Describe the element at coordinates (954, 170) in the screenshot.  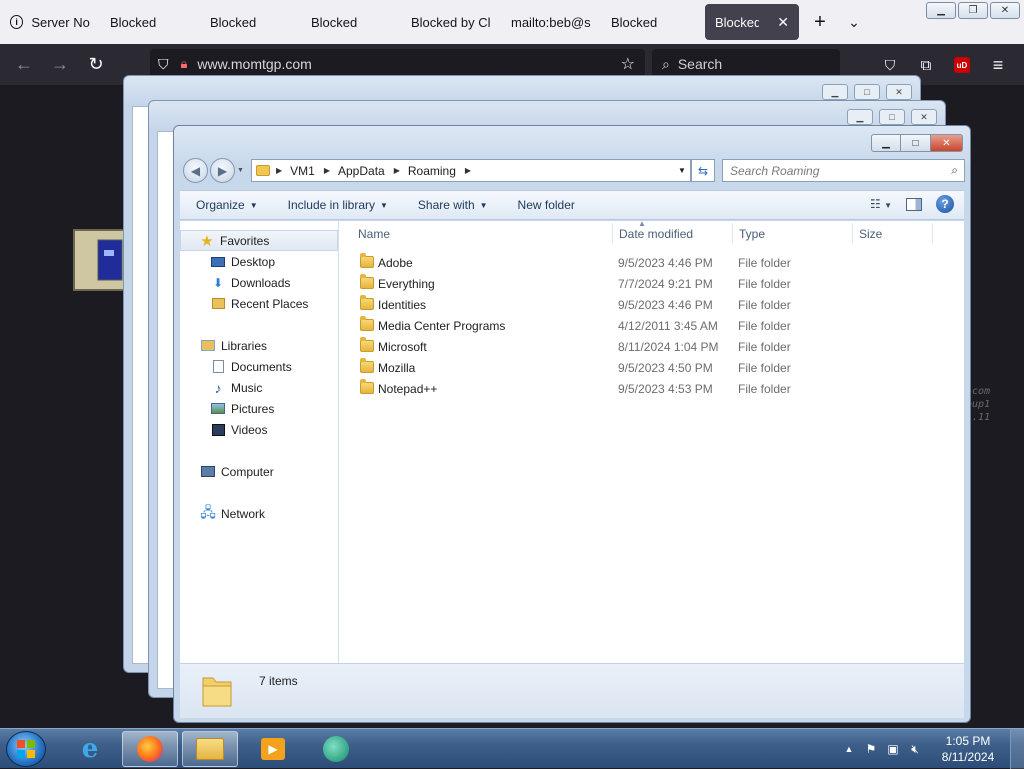
I see `search-icon: ⌕` at that location.